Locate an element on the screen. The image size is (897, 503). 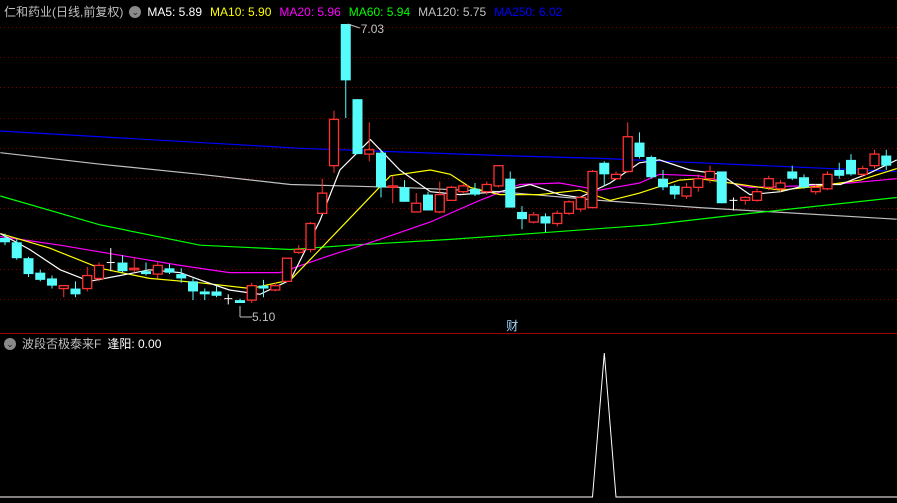
ma-legend-item: MA120: 5.75 is located at coordinates (452, 11).